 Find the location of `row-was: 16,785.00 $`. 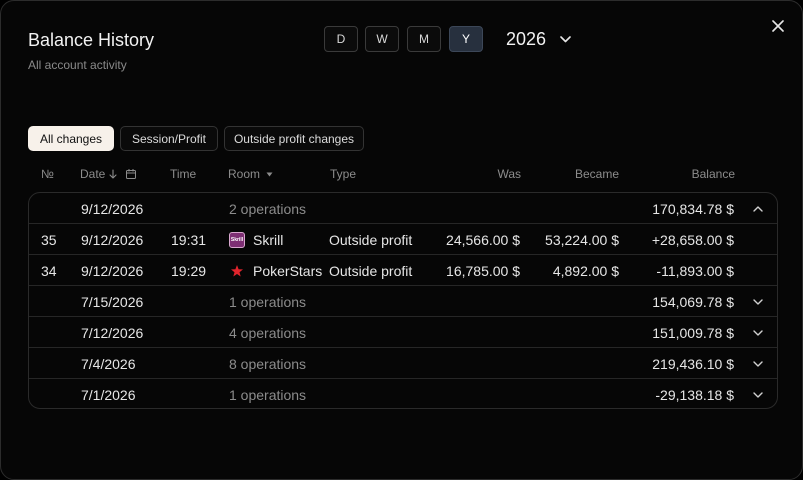

row-was: 16,785.00 $ is located at coordinates (483, 270).